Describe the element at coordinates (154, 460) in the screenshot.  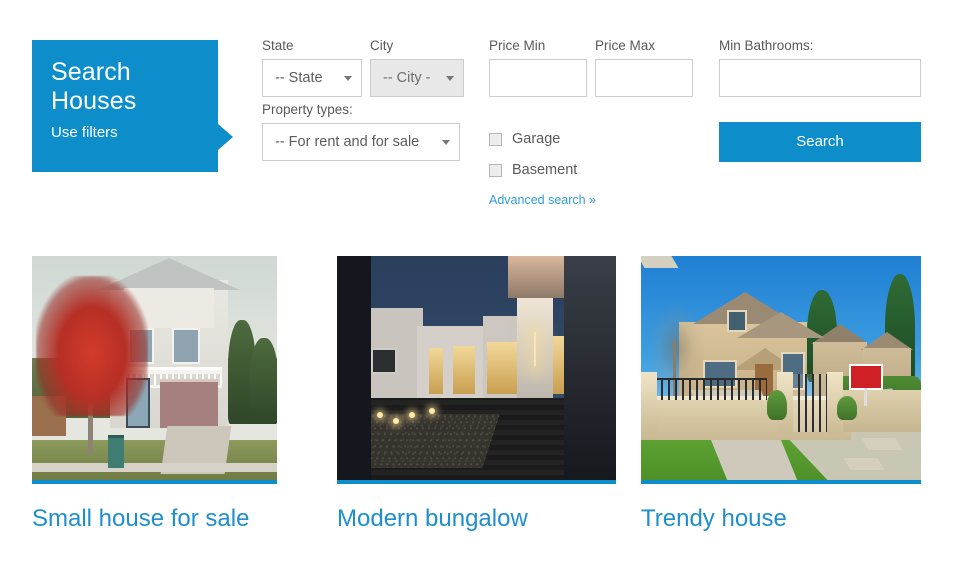
I see `lawn` at that location.